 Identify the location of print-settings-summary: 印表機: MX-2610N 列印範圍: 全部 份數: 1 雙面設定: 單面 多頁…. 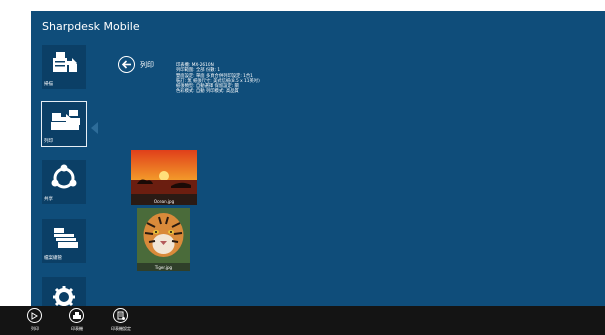
(218, 79).